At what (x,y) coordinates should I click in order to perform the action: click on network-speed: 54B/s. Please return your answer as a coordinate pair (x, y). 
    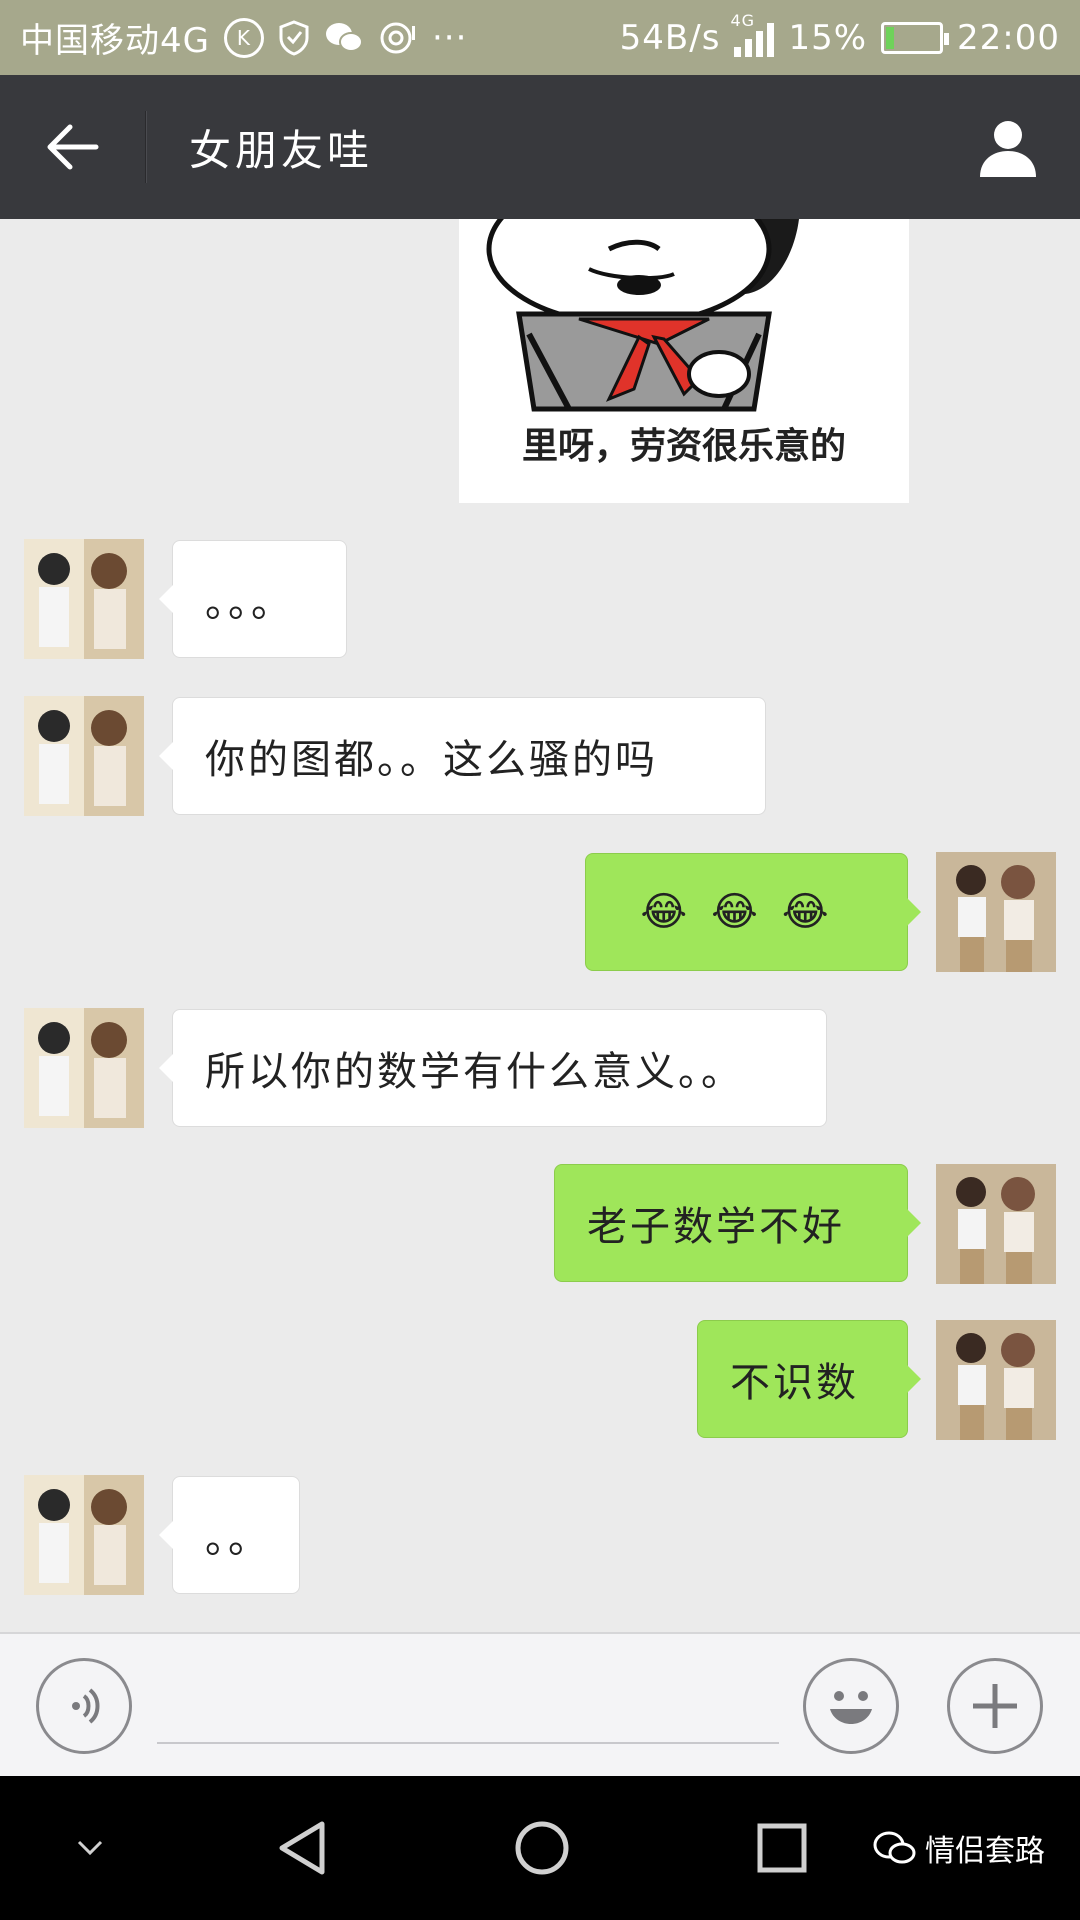
    Looking at the image, I should click on (670, 37).